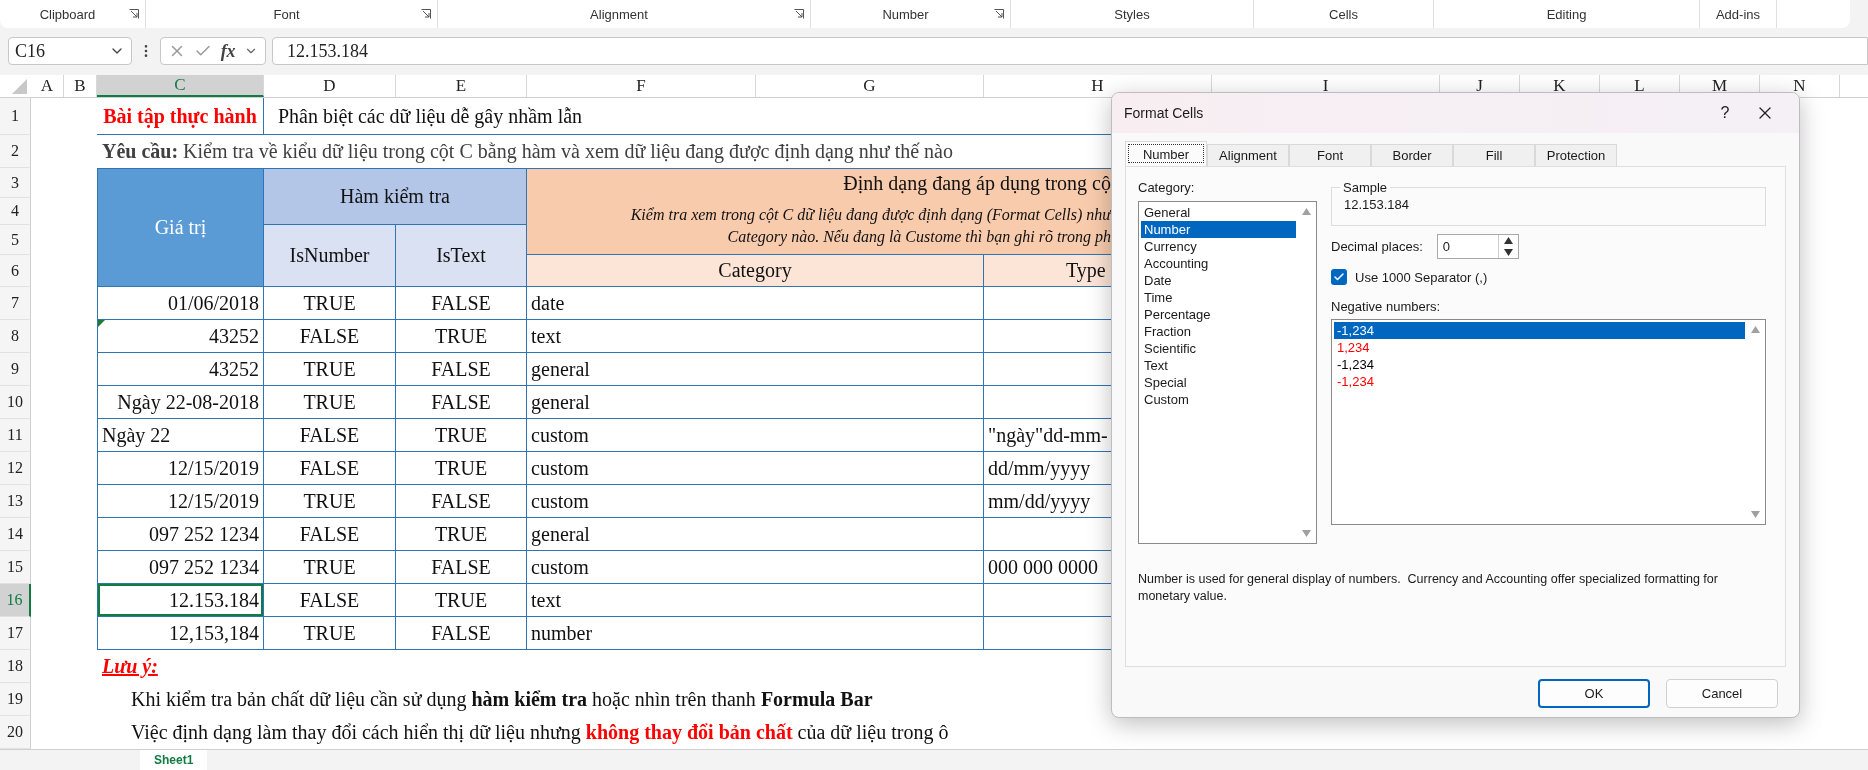 The width and height of the screenshot is (1868, 770). What do you see at coordinates (1566, 14) in the screenshot?
I see `ribbon-group-label: Editing` at bounding box center [1566, 14].